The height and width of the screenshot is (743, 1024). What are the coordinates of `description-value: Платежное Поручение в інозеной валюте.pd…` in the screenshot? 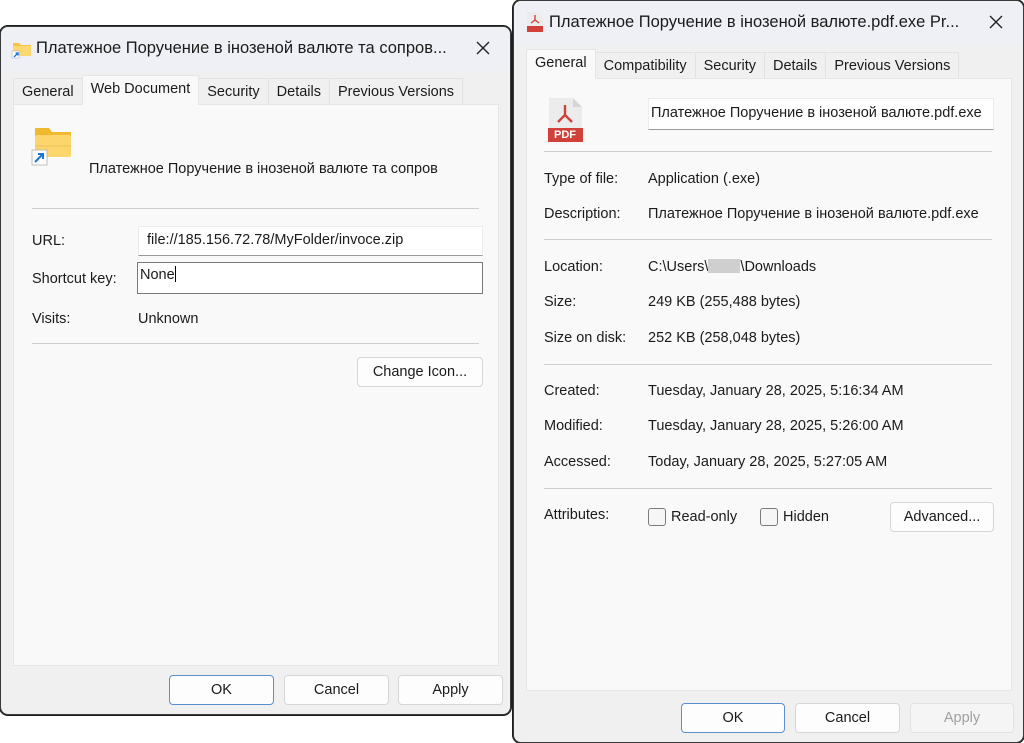 It's located at (813, 214).